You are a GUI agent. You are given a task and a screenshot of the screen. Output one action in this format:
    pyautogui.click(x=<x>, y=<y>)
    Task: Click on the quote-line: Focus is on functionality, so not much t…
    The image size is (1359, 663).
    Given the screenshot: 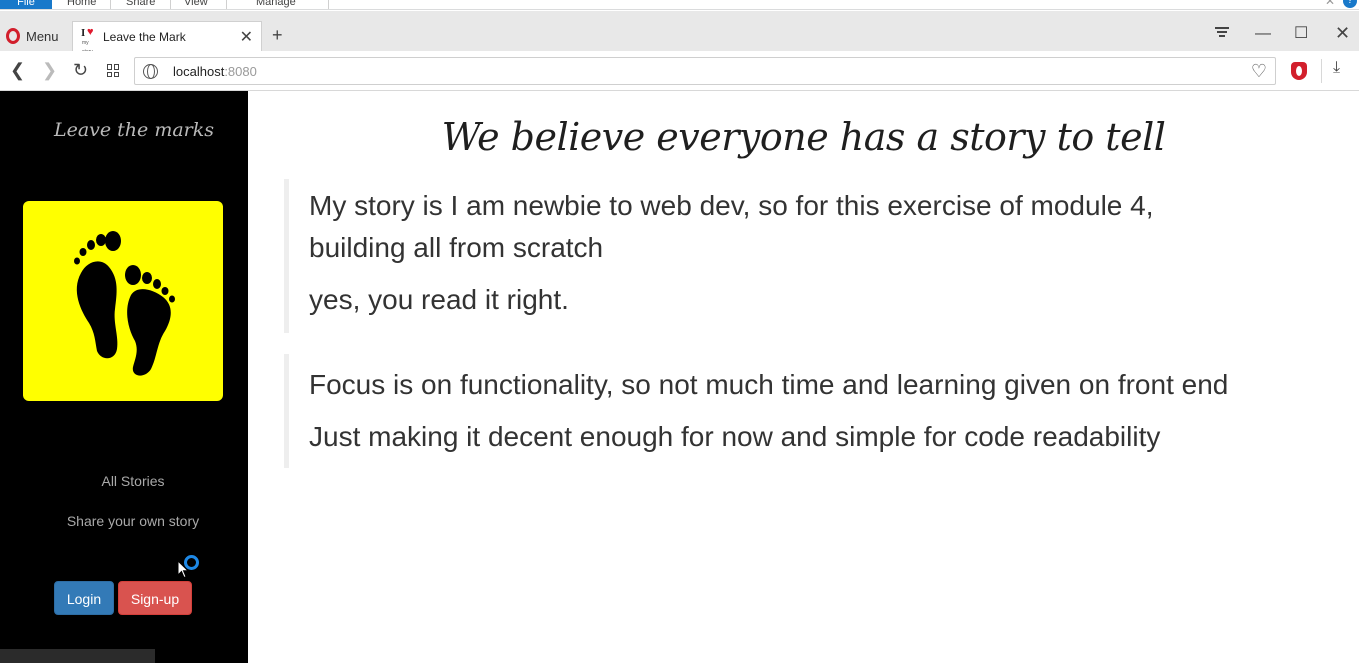 What is the action you would take?
    pyautogui.click(x=769, y=384)
    